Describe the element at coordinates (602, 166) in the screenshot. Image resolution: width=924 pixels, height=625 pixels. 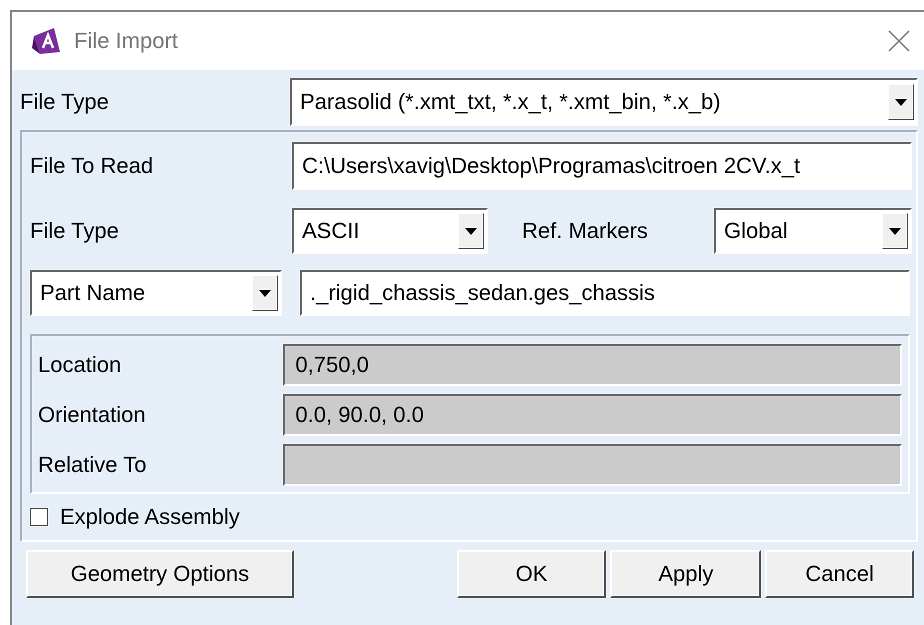
I see `file-path-field: C:\Users\xavig\Desktop\Programas\citroen 2CV.x_t` at that location.